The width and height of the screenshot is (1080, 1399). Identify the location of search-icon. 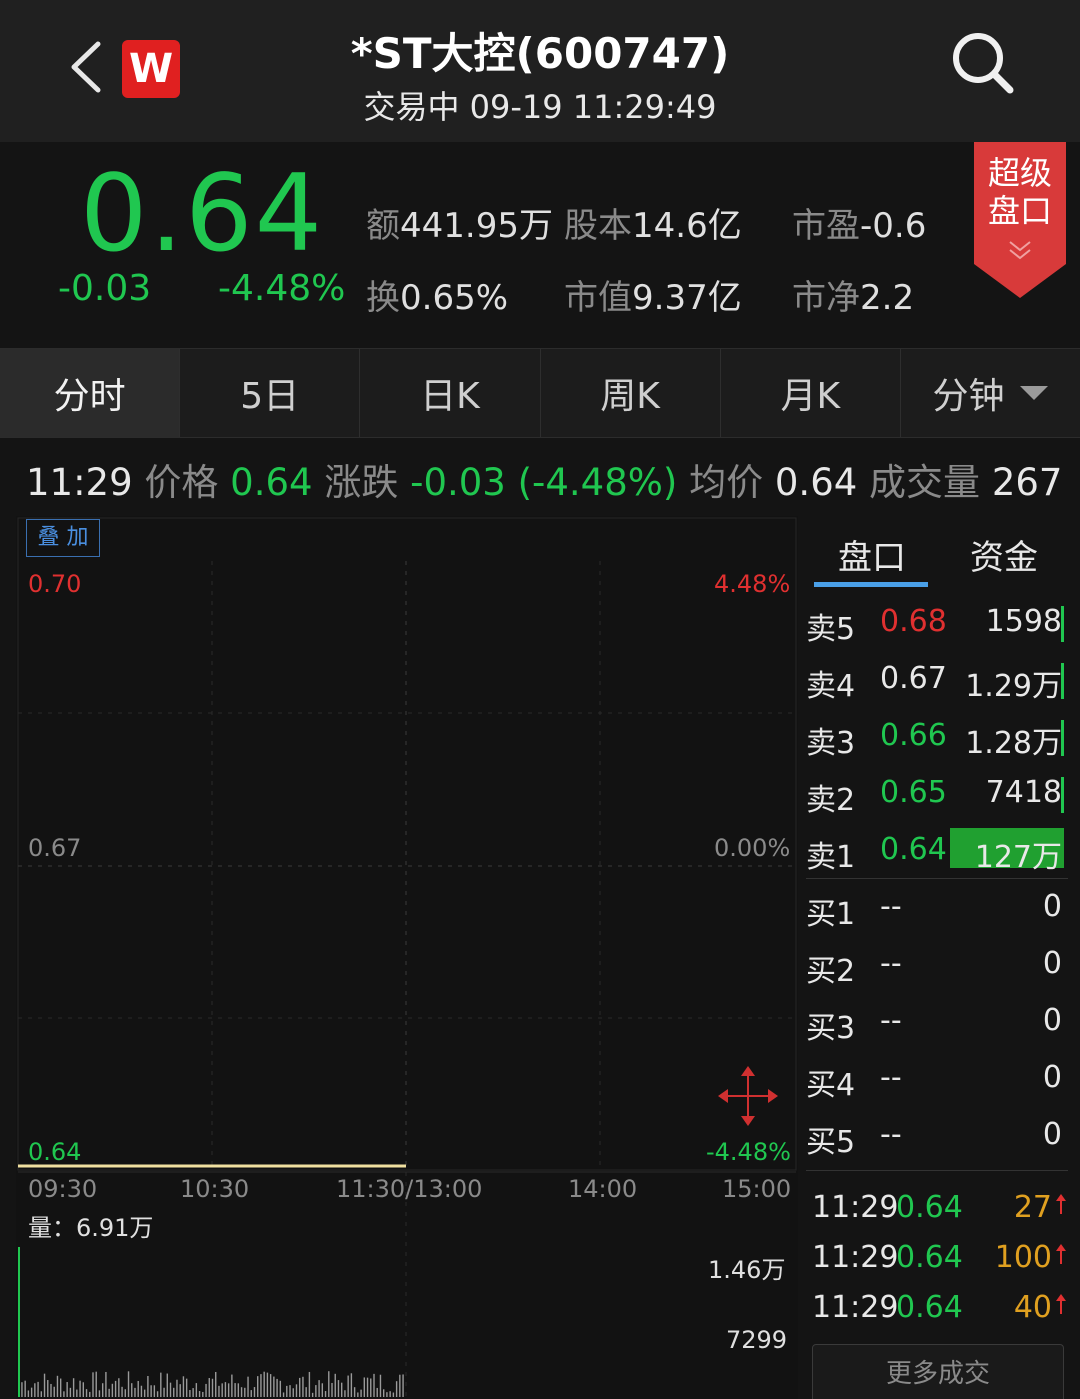
(983, 63).